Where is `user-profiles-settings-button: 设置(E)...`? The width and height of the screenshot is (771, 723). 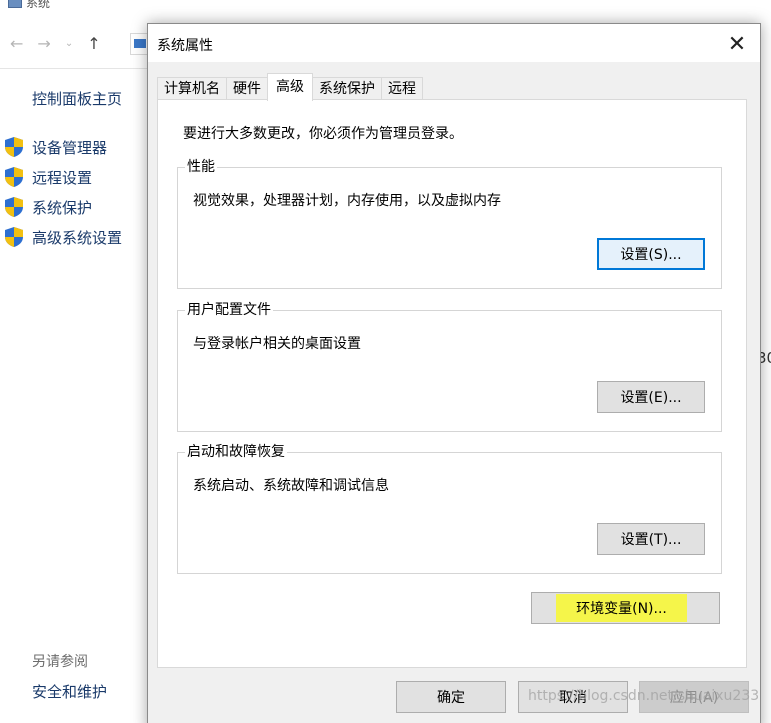 user-profiles-settings-button: 设置(E)... is located at coordinates (651, 397).